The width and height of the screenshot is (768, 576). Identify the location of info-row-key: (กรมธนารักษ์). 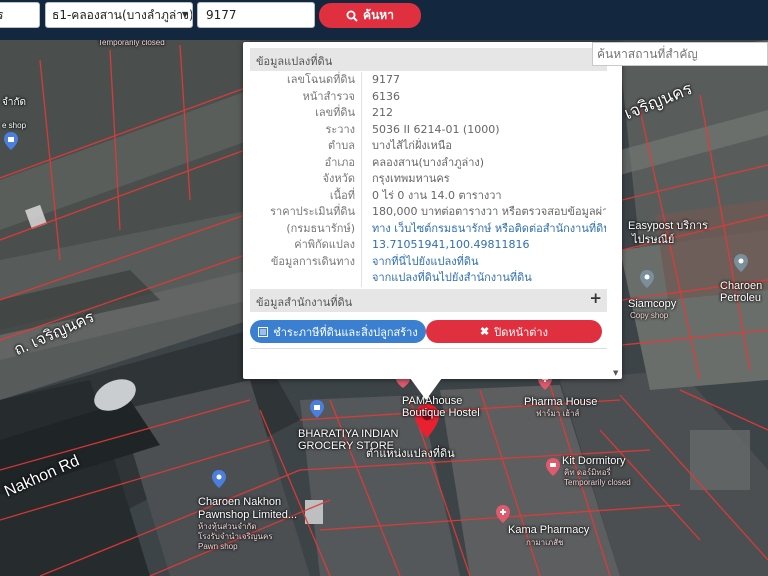
(306, 228).